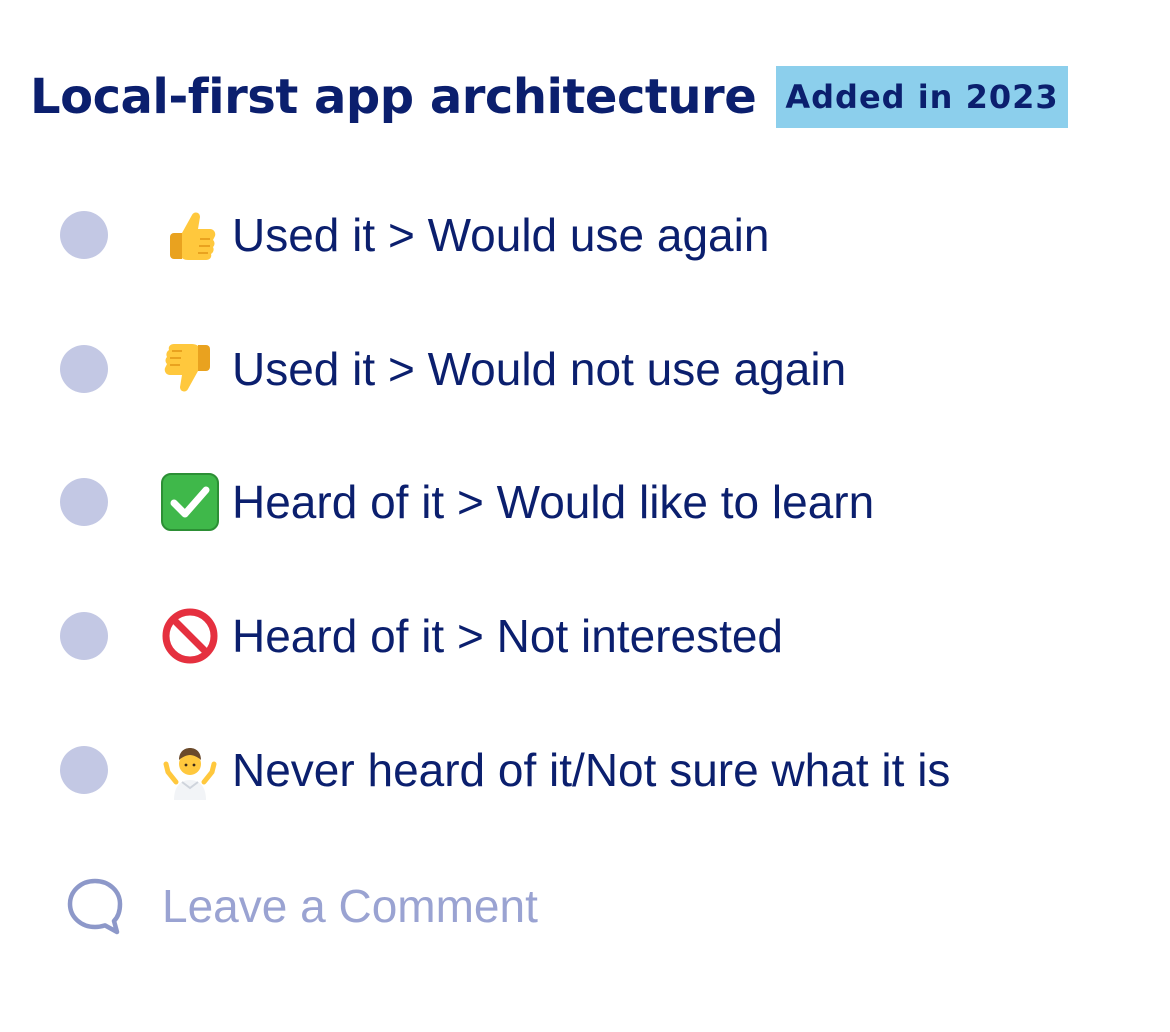 The height and width of the screenshot is (1032, 1170). I want to click on option-never-heard: Never heard of it/Not sure what it is, so click(505, 770).